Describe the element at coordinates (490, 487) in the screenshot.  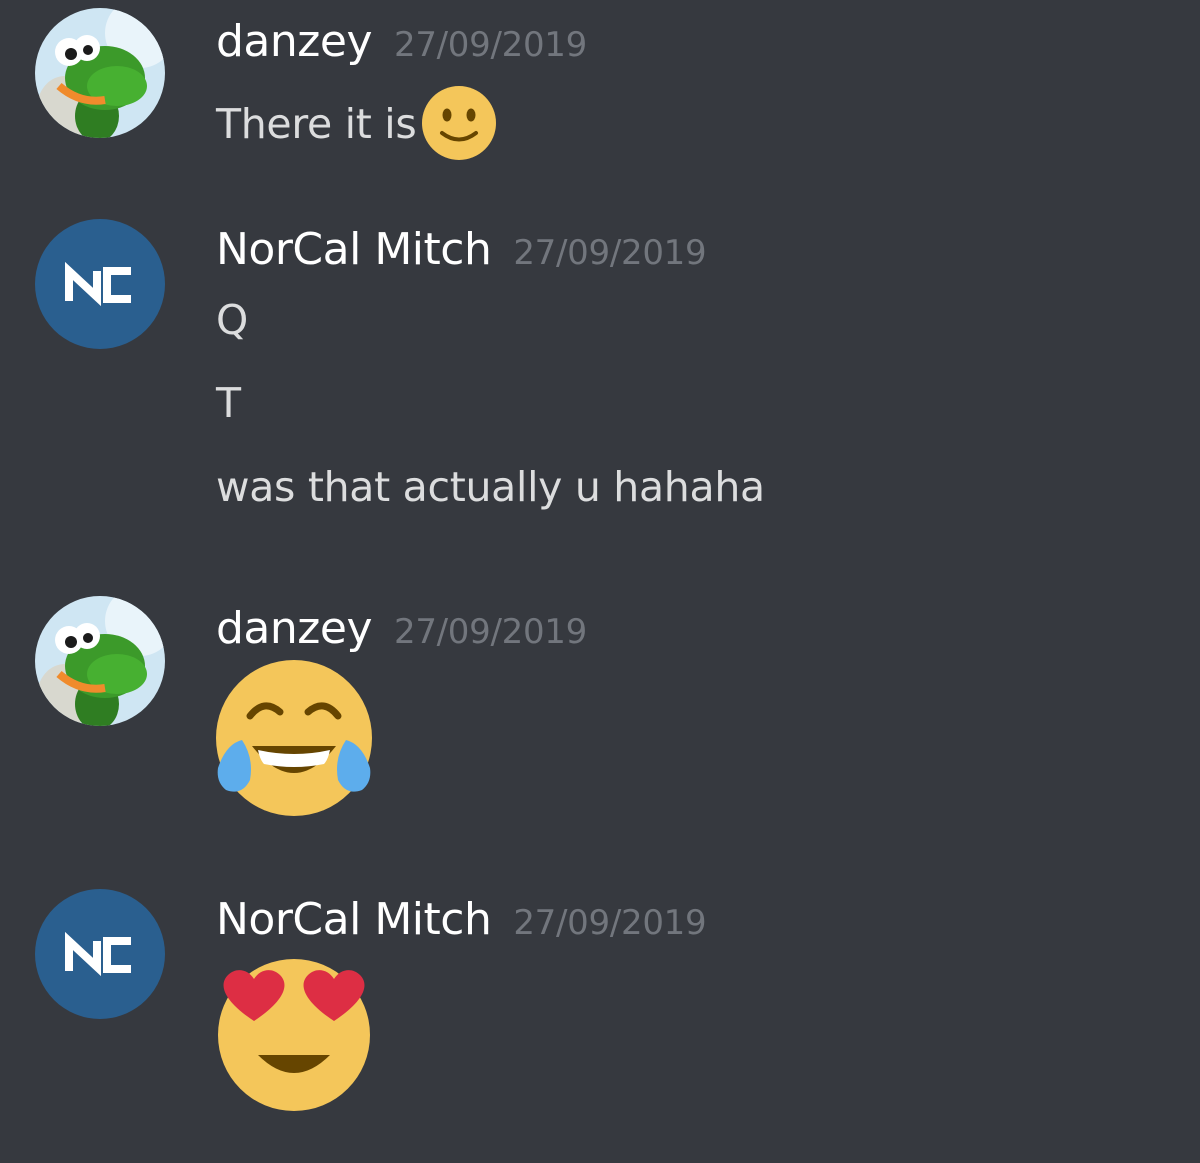
I see `message-text: was that actually u hahaha` at that location.